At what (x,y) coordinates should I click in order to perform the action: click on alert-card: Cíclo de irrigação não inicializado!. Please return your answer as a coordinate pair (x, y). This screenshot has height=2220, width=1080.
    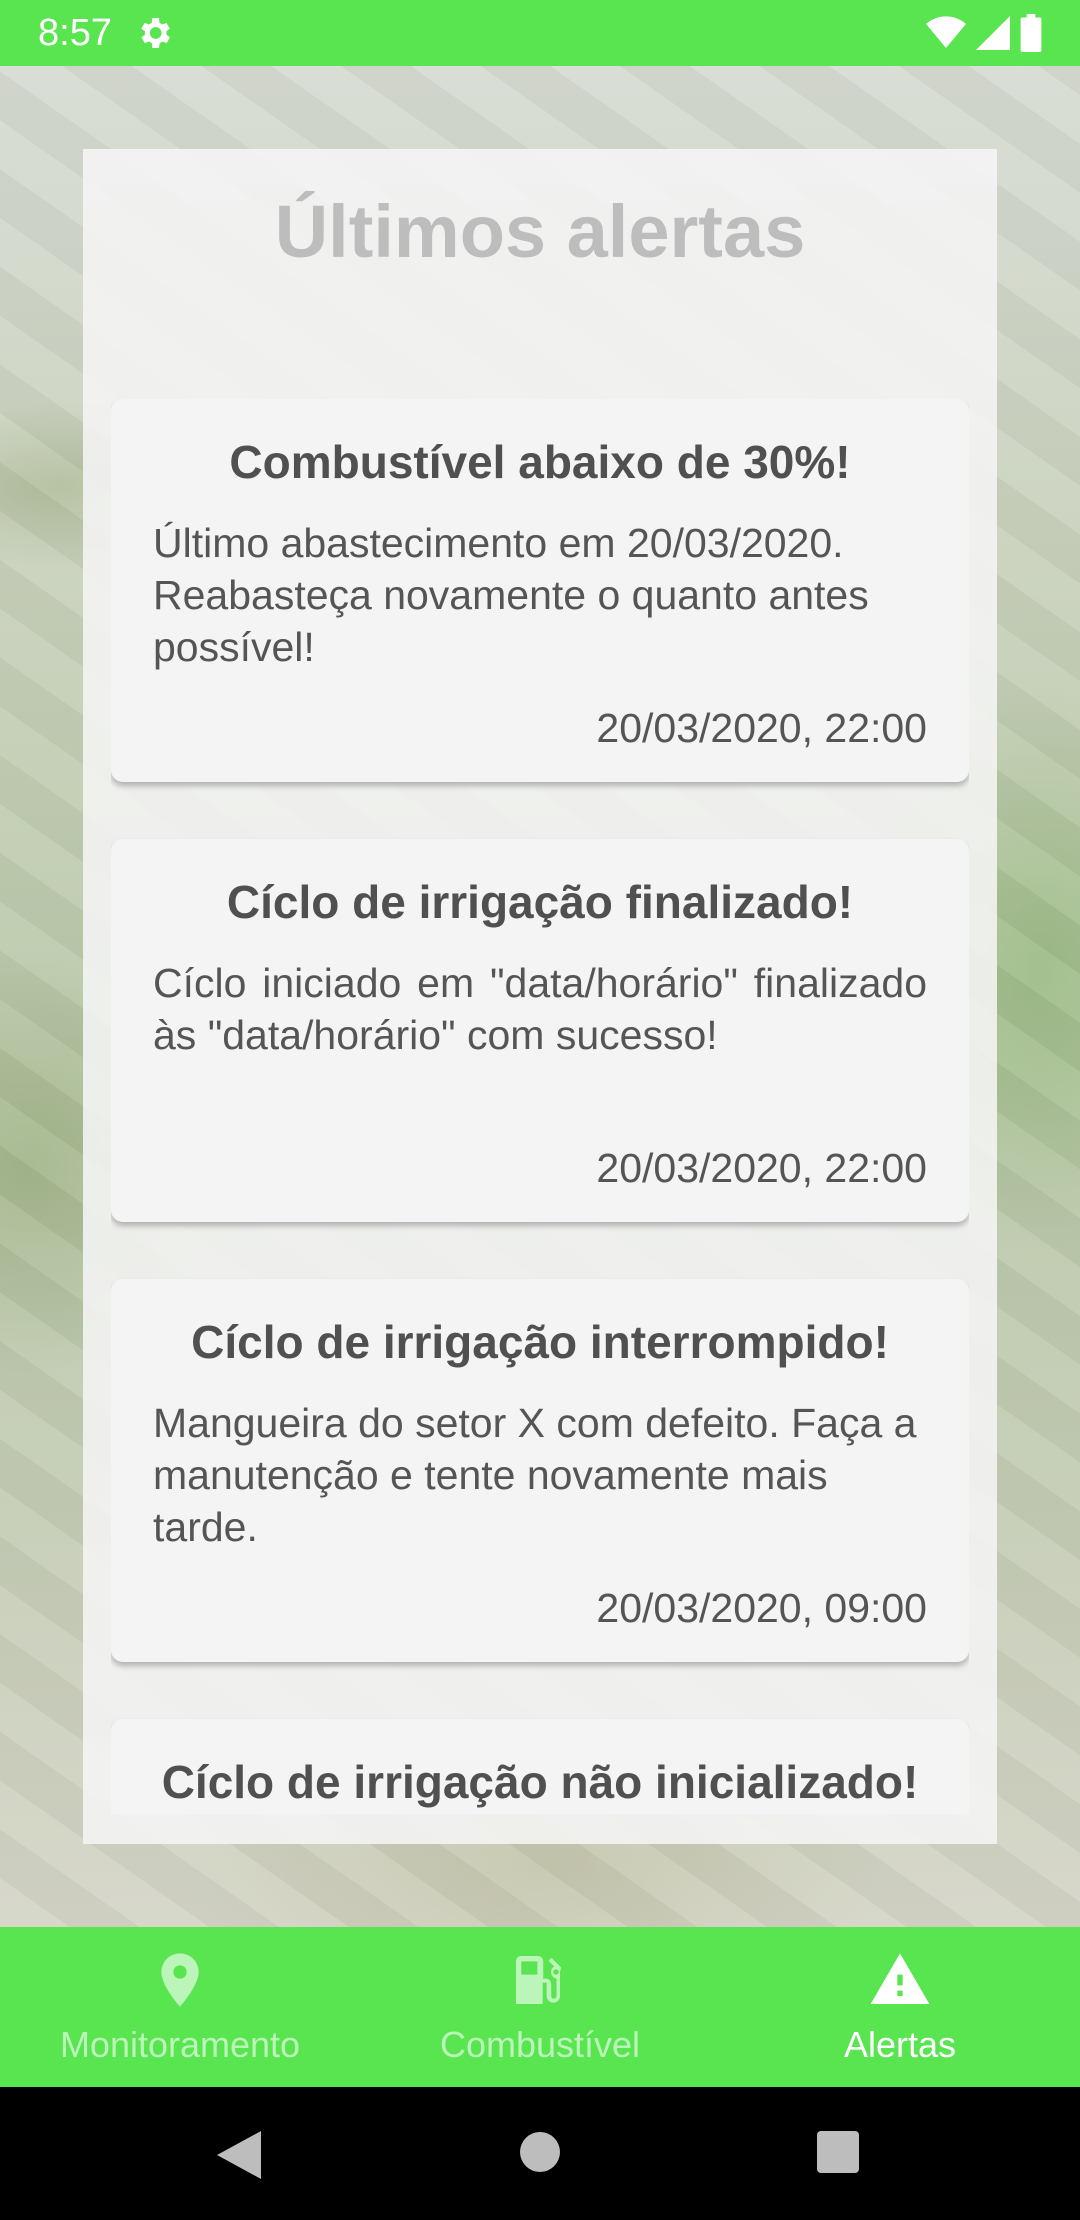
    Looking at the image, I should click on (540, 1766).